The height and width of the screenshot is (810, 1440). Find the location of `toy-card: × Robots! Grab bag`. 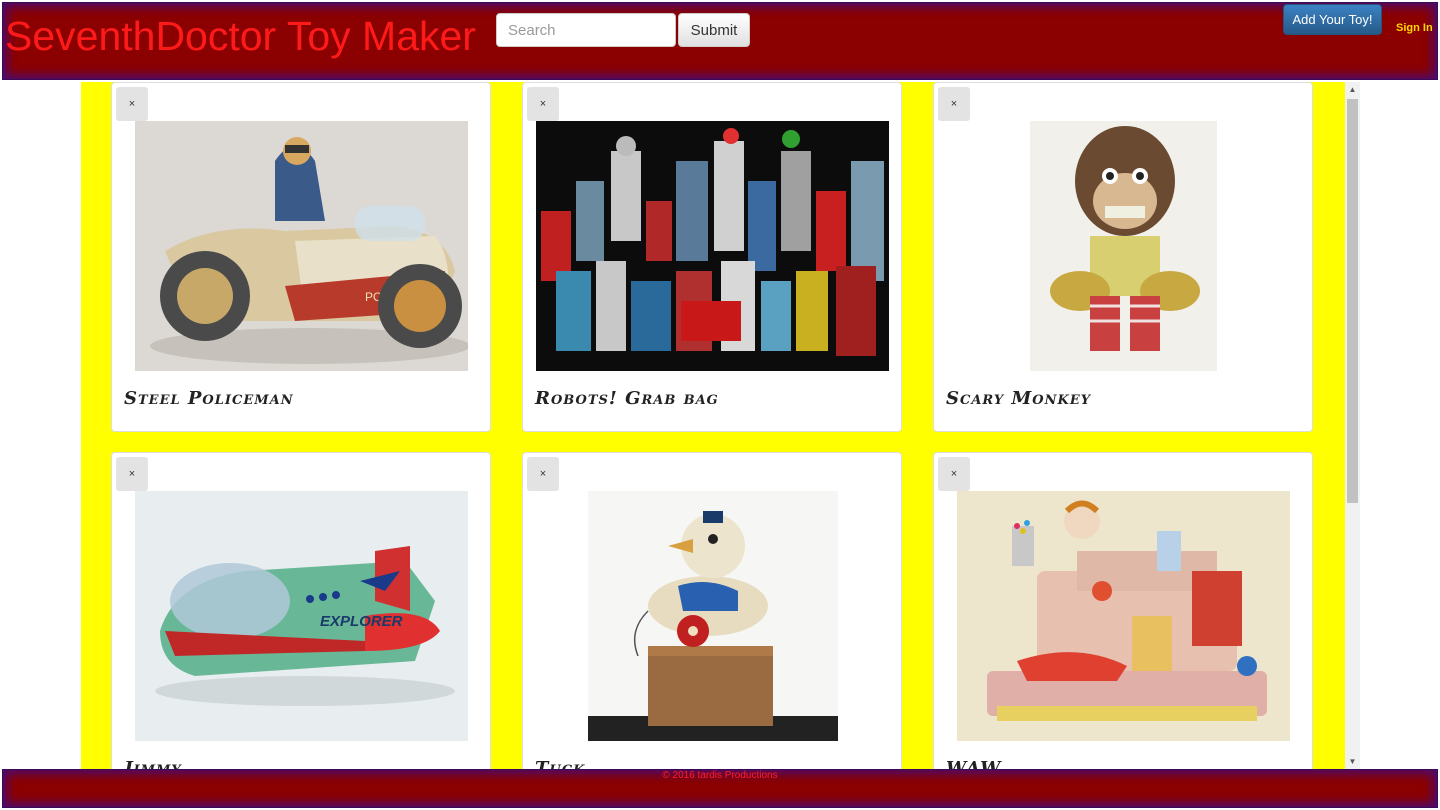

toy-card: × Robots! Grab bag is located at coordinates (712, 257).